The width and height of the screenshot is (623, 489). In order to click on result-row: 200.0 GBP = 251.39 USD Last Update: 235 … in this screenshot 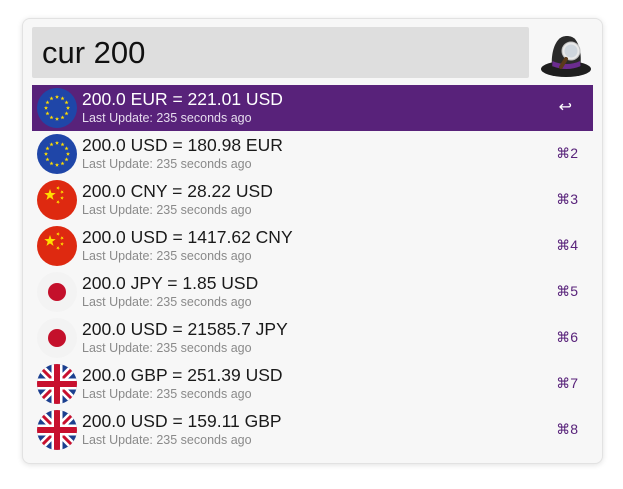, I will do `click(312, 384)`.